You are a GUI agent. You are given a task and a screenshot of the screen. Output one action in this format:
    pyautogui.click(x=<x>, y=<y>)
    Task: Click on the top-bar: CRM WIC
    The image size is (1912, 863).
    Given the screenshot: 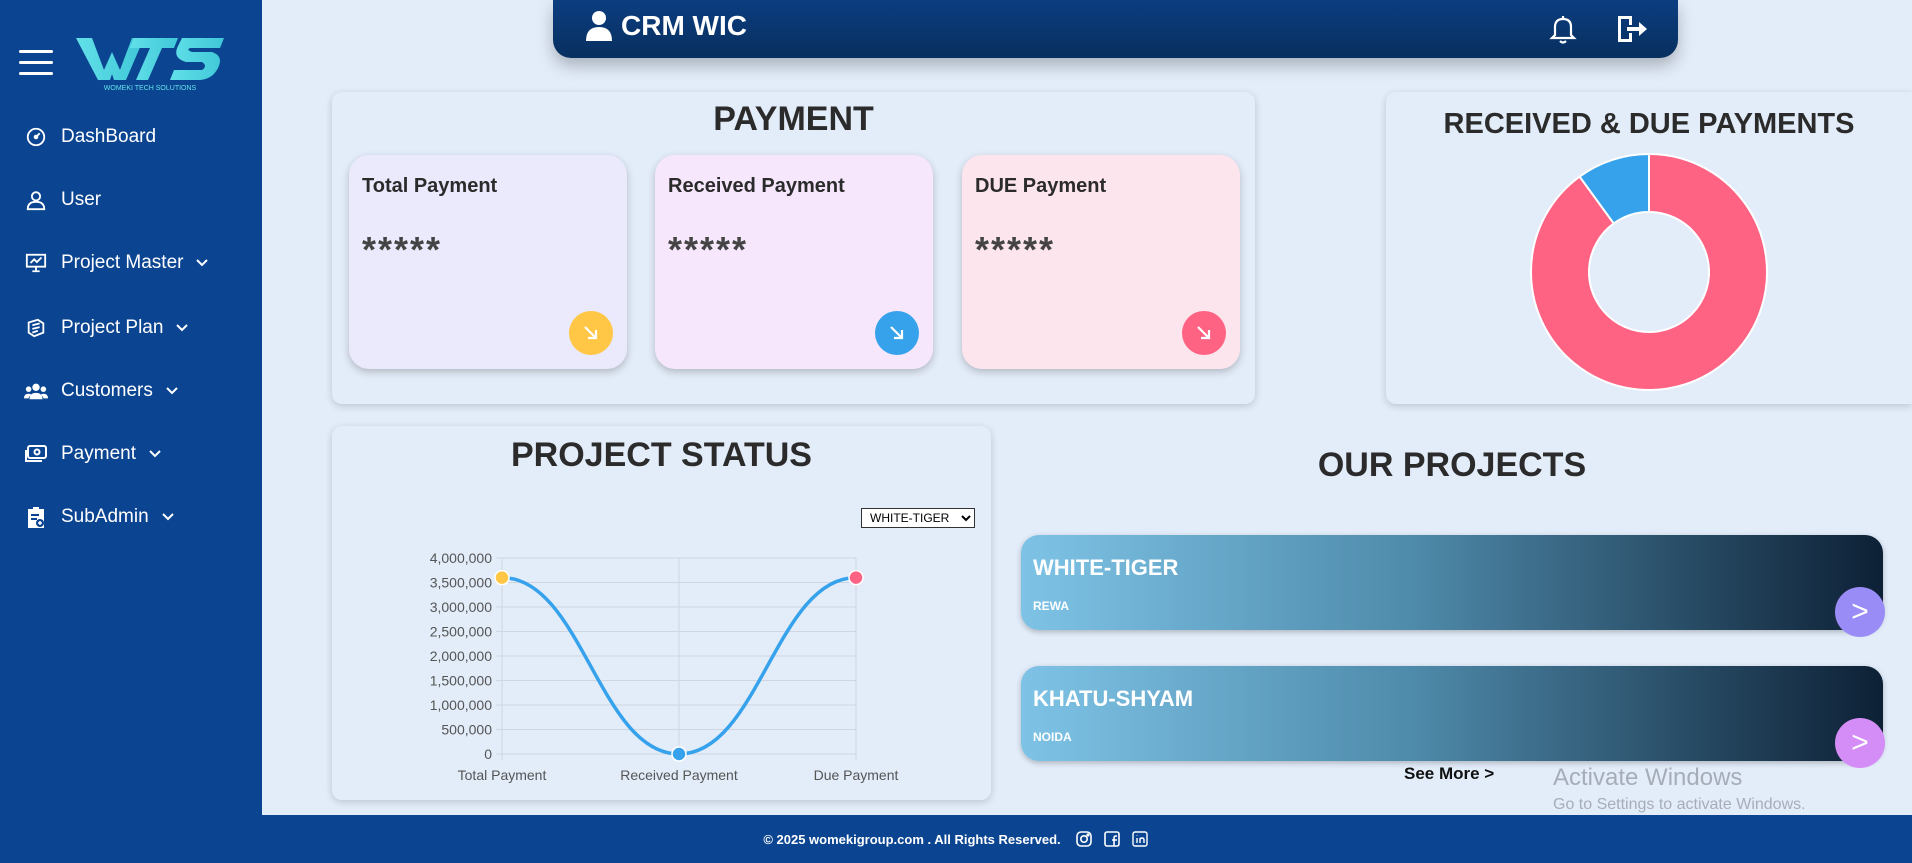 What is the action you would take?
    pyautogui.click(x=1115, y=29)
    